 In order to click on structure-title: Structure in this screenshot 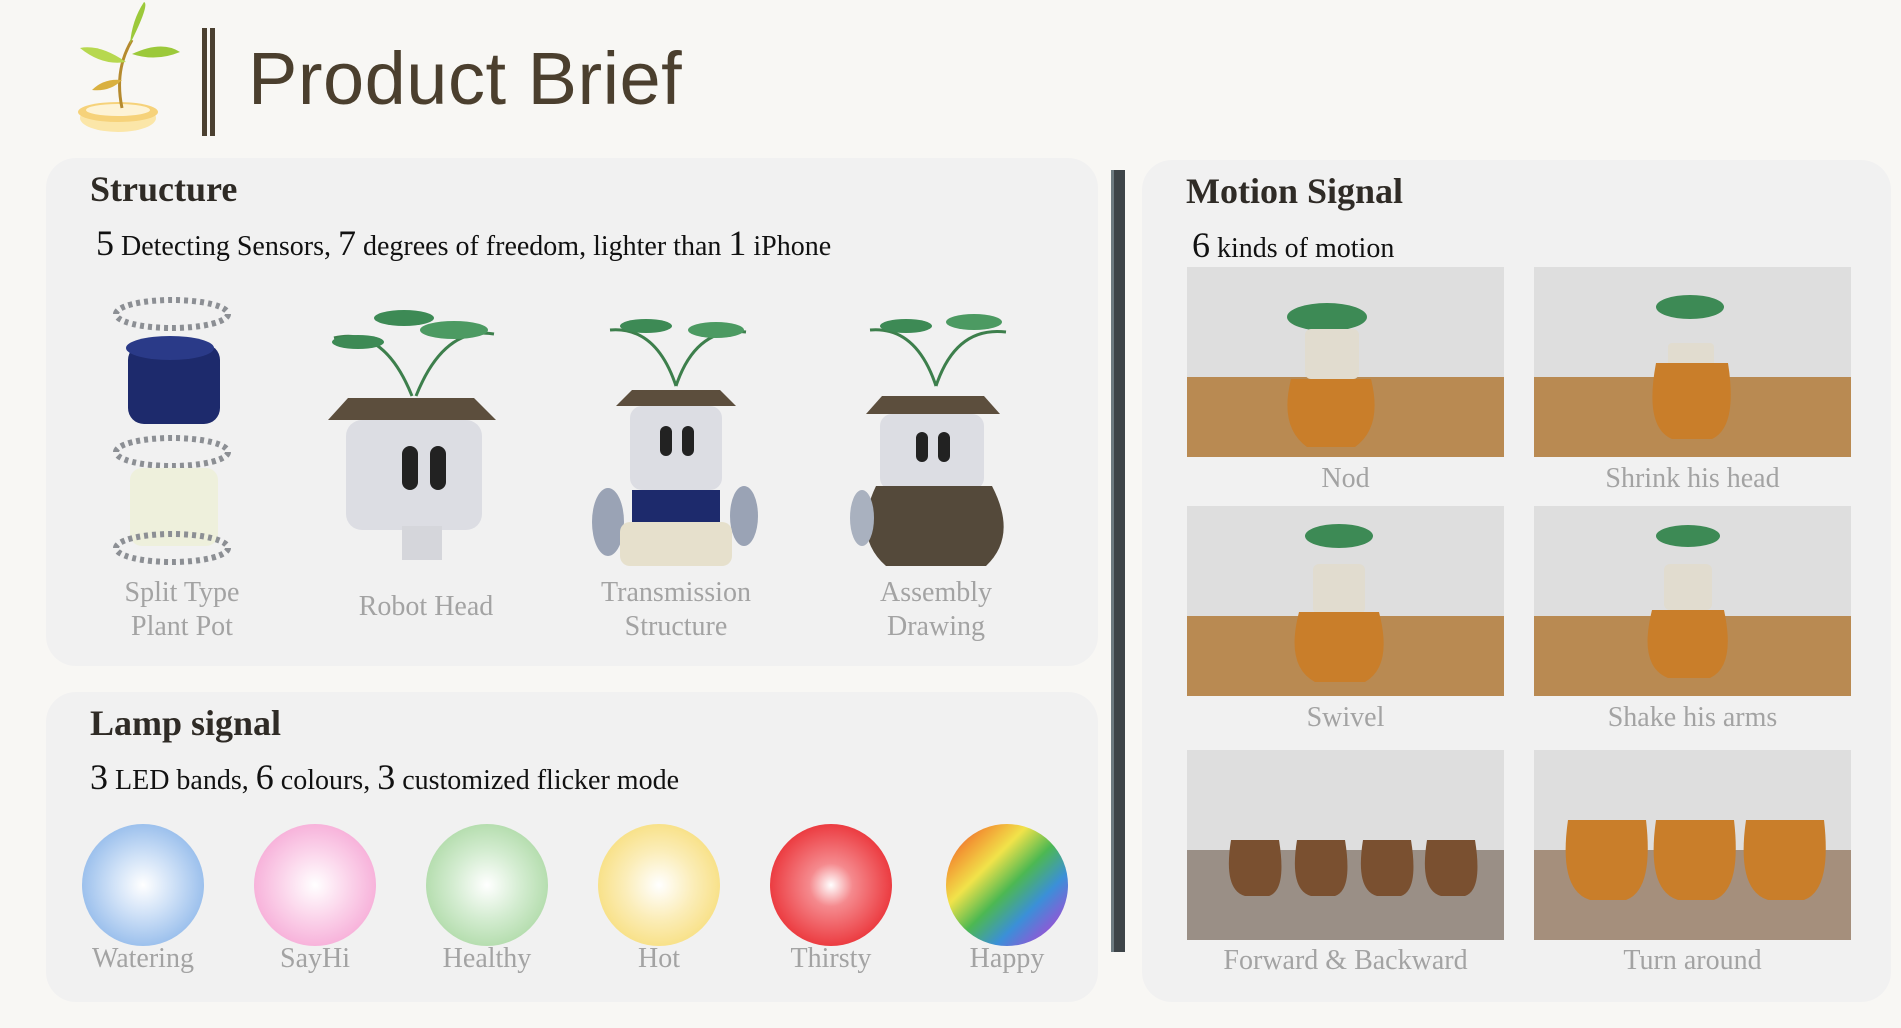, I will do `click(164, 189)`.